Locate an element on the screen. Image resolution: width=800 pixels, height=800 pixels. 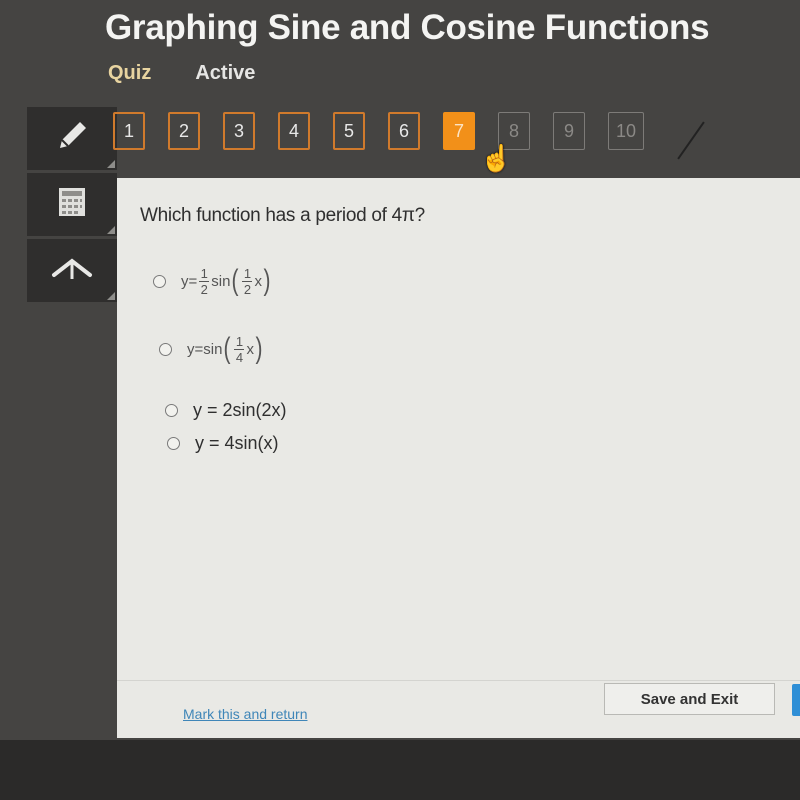
option-1-prefix: y= is located at coordinates (189, 281).